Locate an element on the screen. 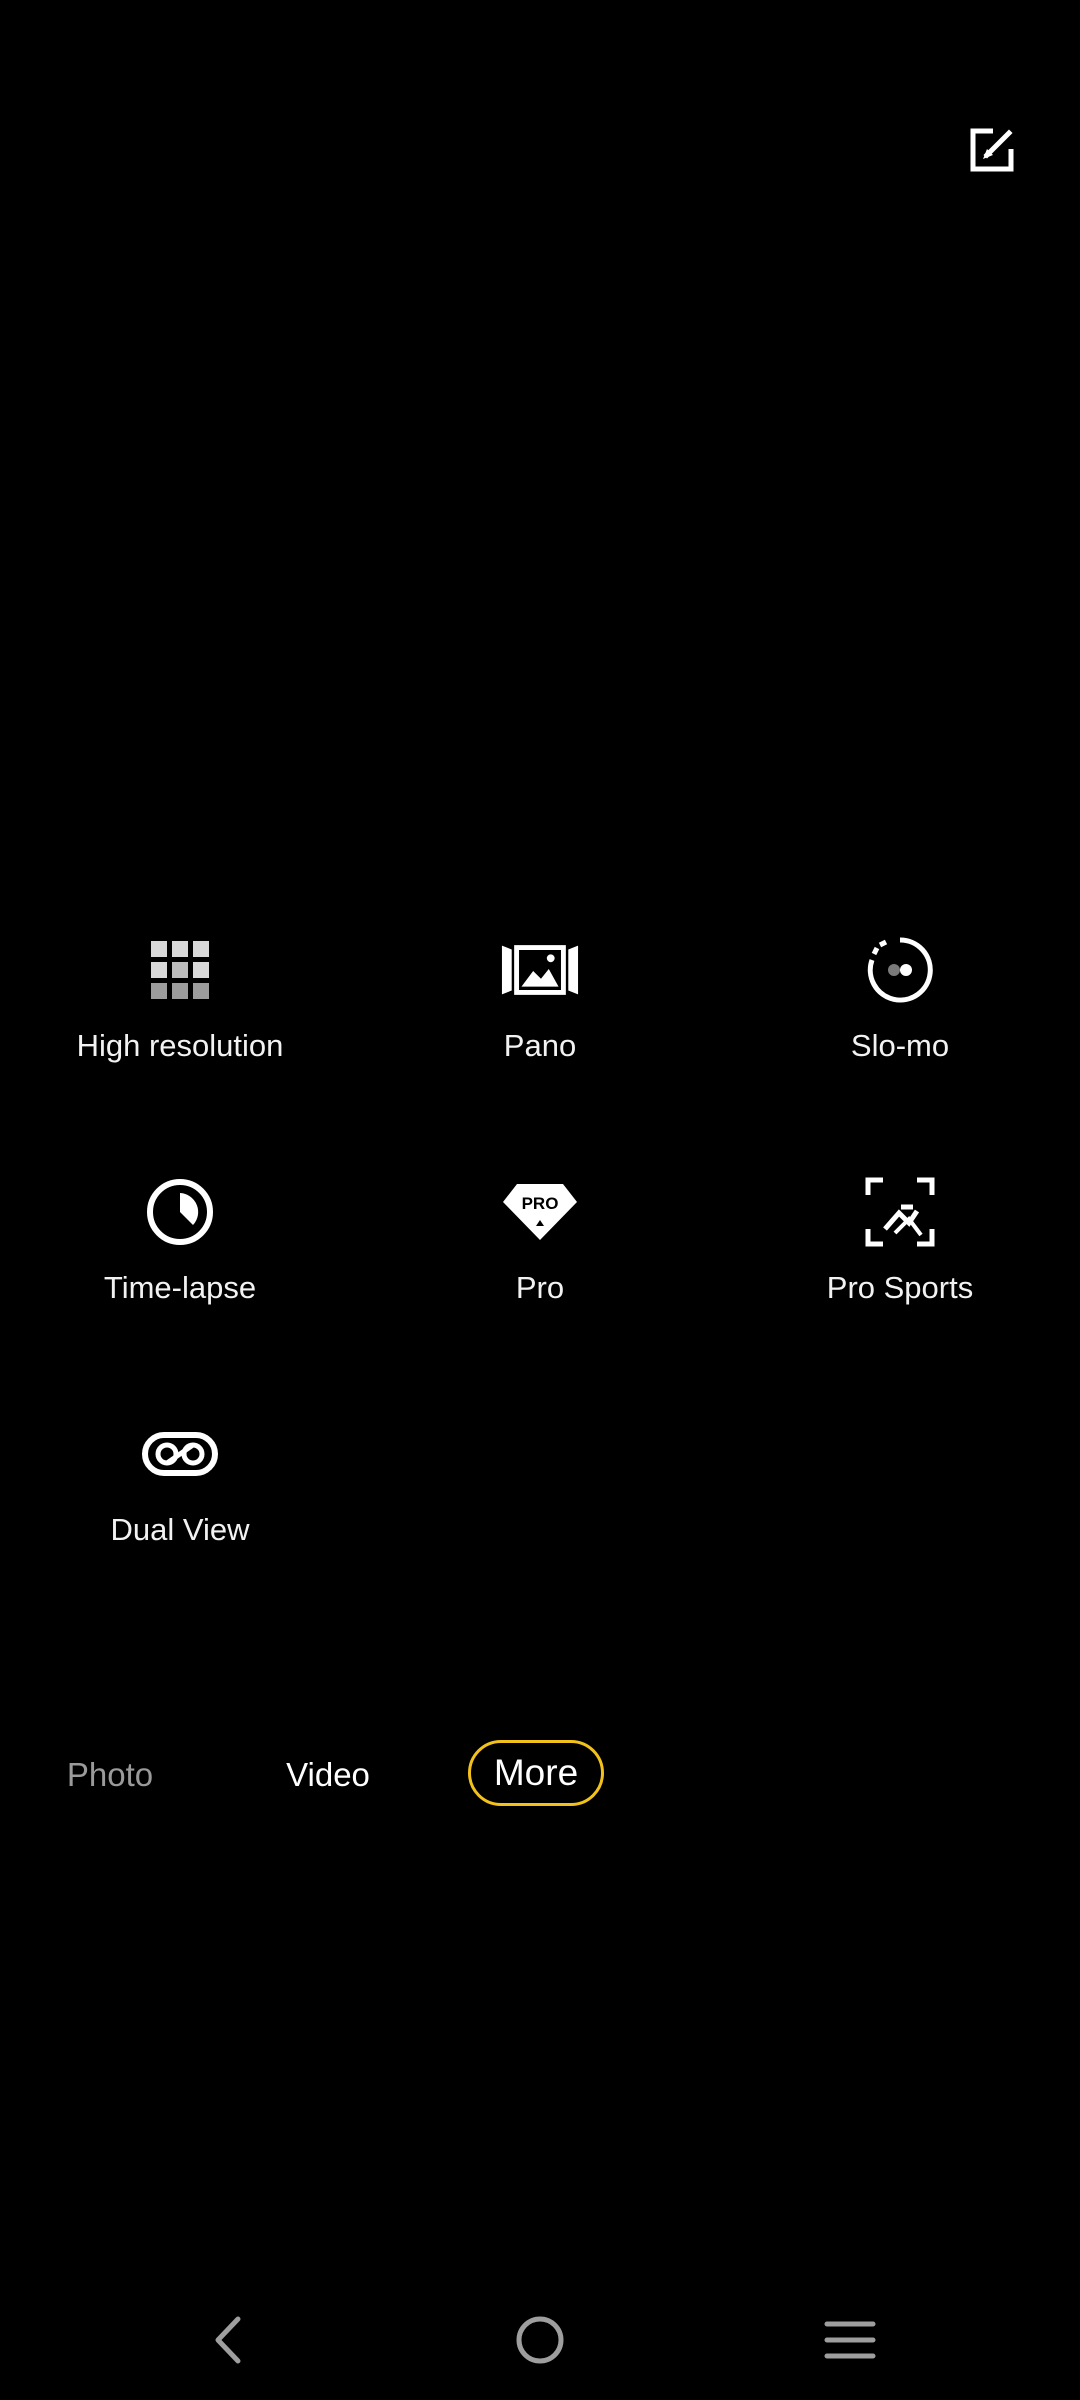  mode-label-pro-sports: Pro Sports is located at coordinates (900, 1287).